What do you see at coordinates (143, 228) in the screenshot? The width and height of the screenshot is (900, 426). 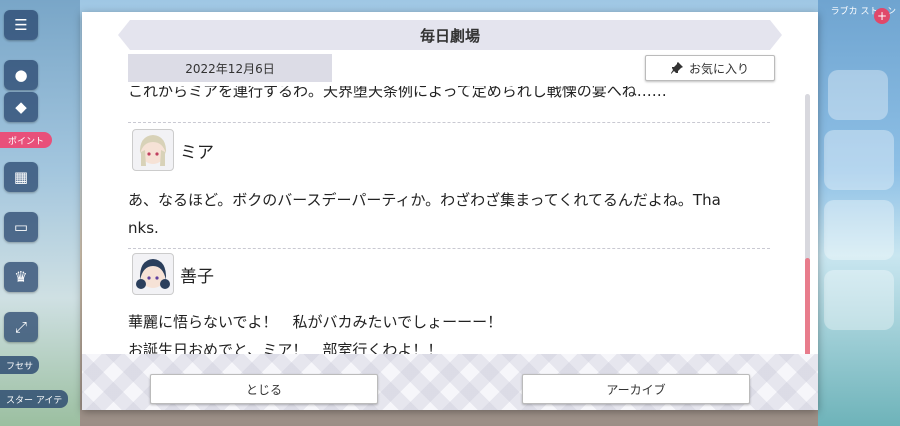 I see `dialogue-line: nks.` at bounding box center [143, 228].